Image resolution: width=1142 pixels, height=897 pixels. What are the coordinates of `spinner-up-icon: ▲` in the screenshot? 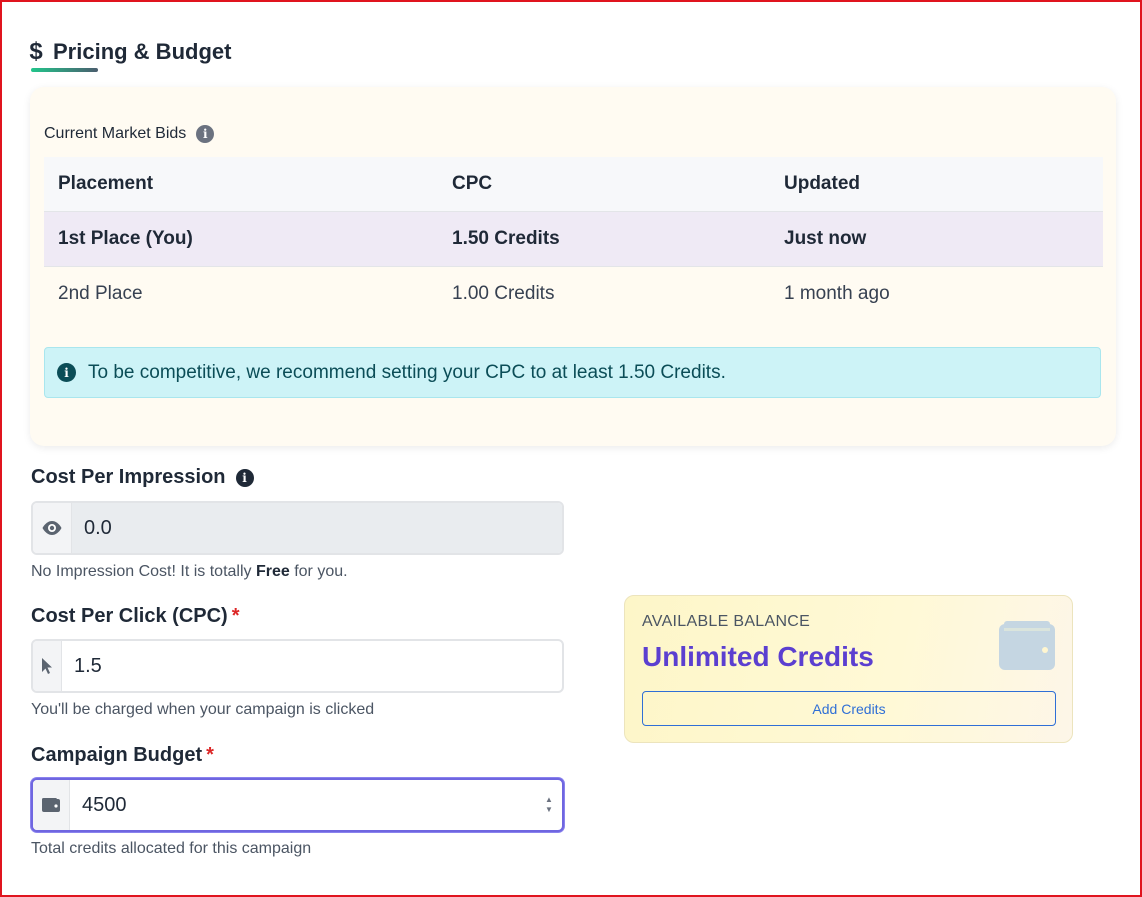 It's located at (549, 800).